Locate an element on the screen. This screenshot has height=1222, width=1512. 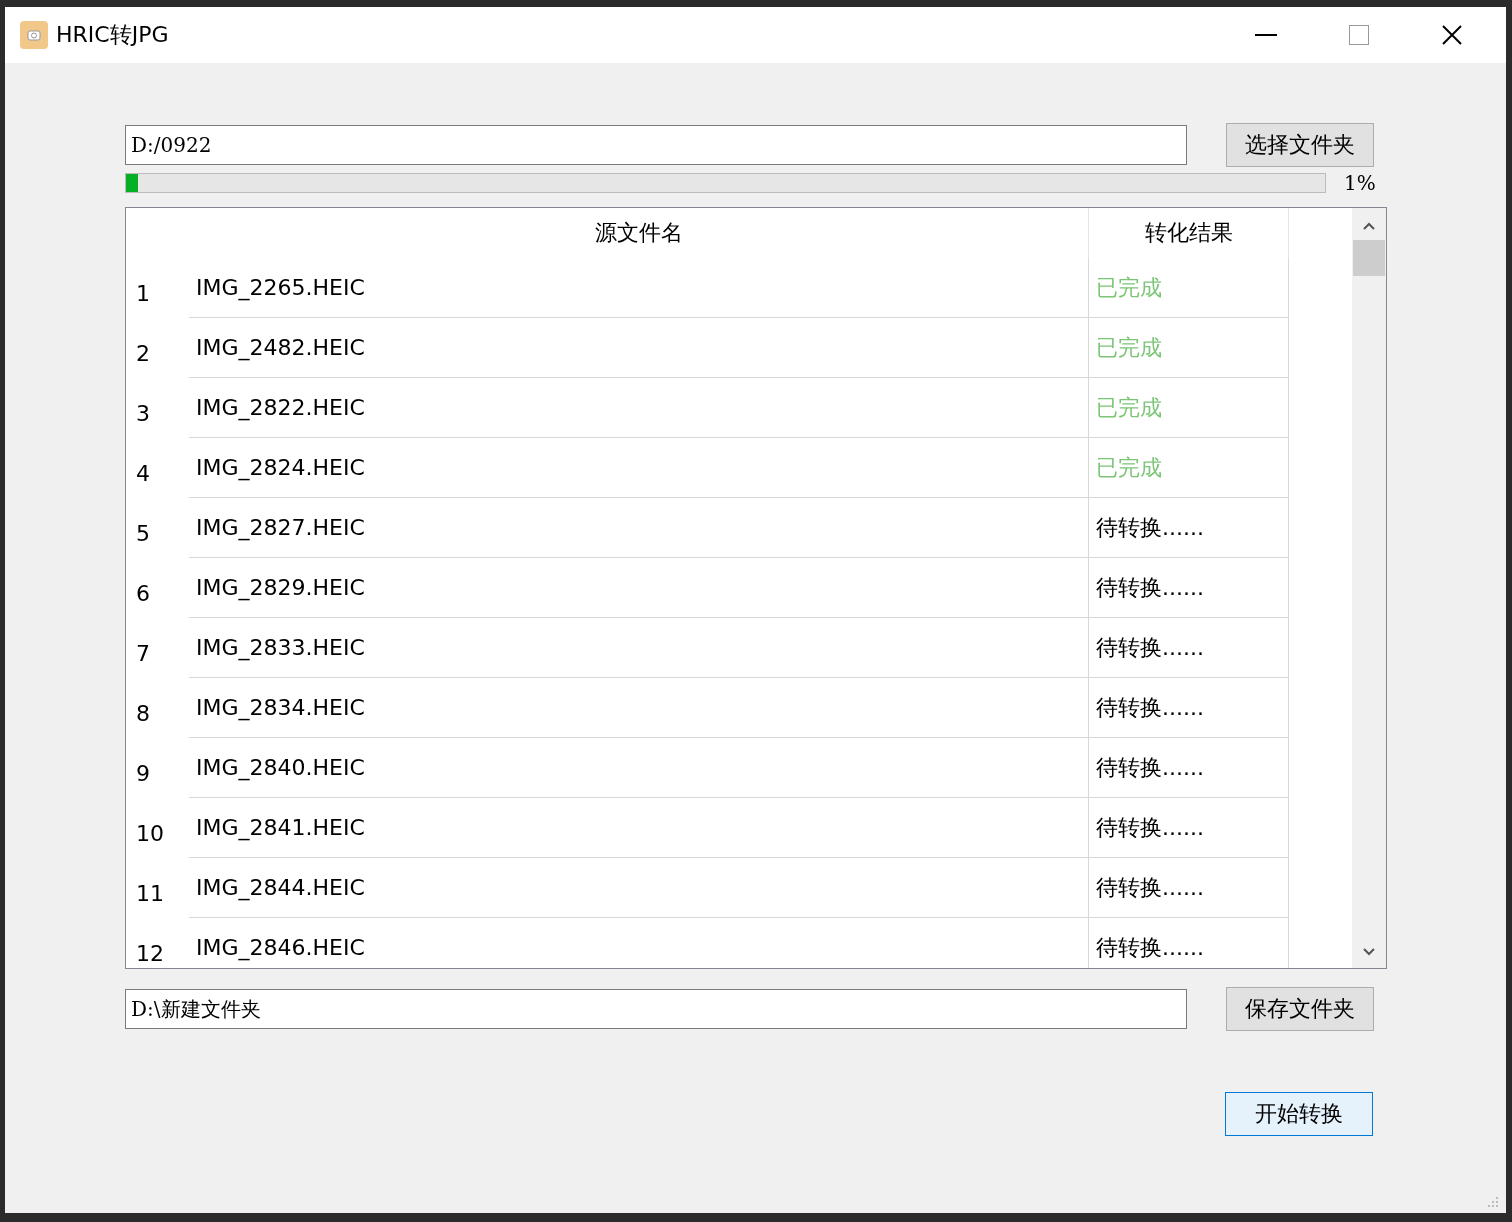
row-number: 7 is located at coordinates (143, 654).